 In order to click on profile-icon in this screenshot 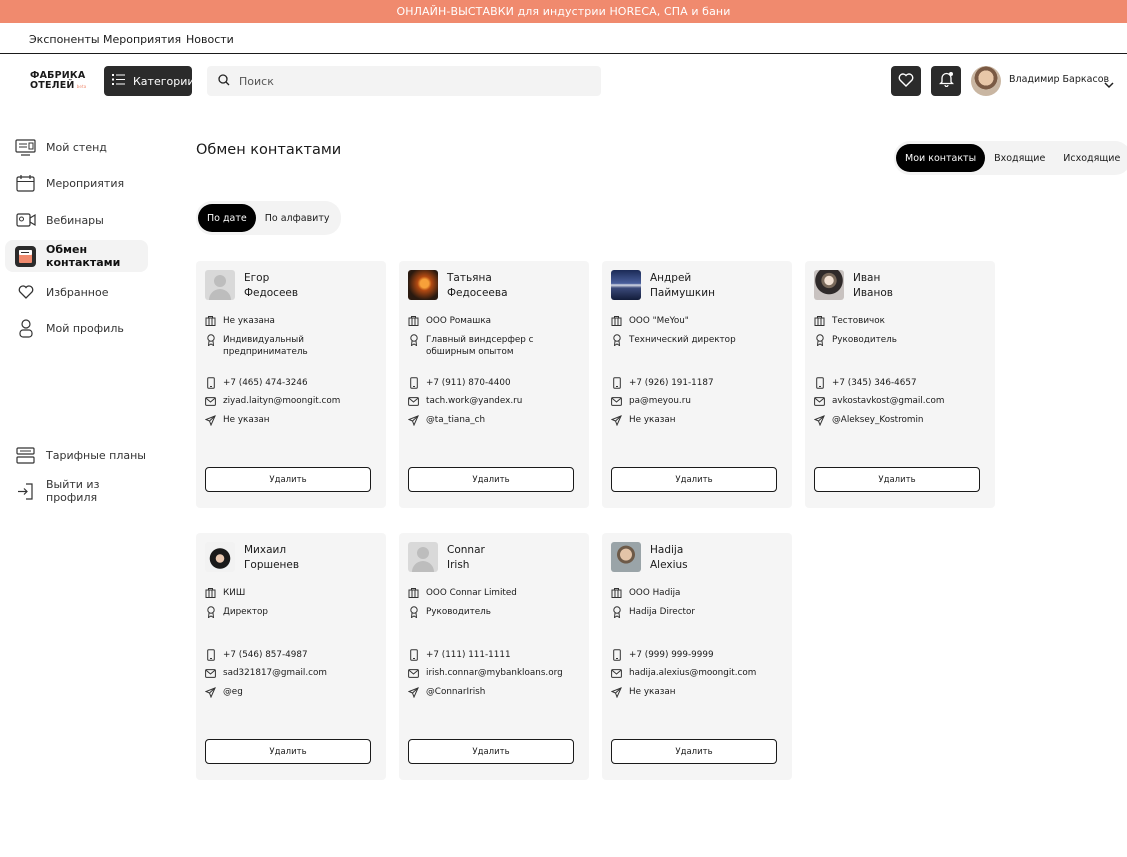, I will do `click(25, 328)`.